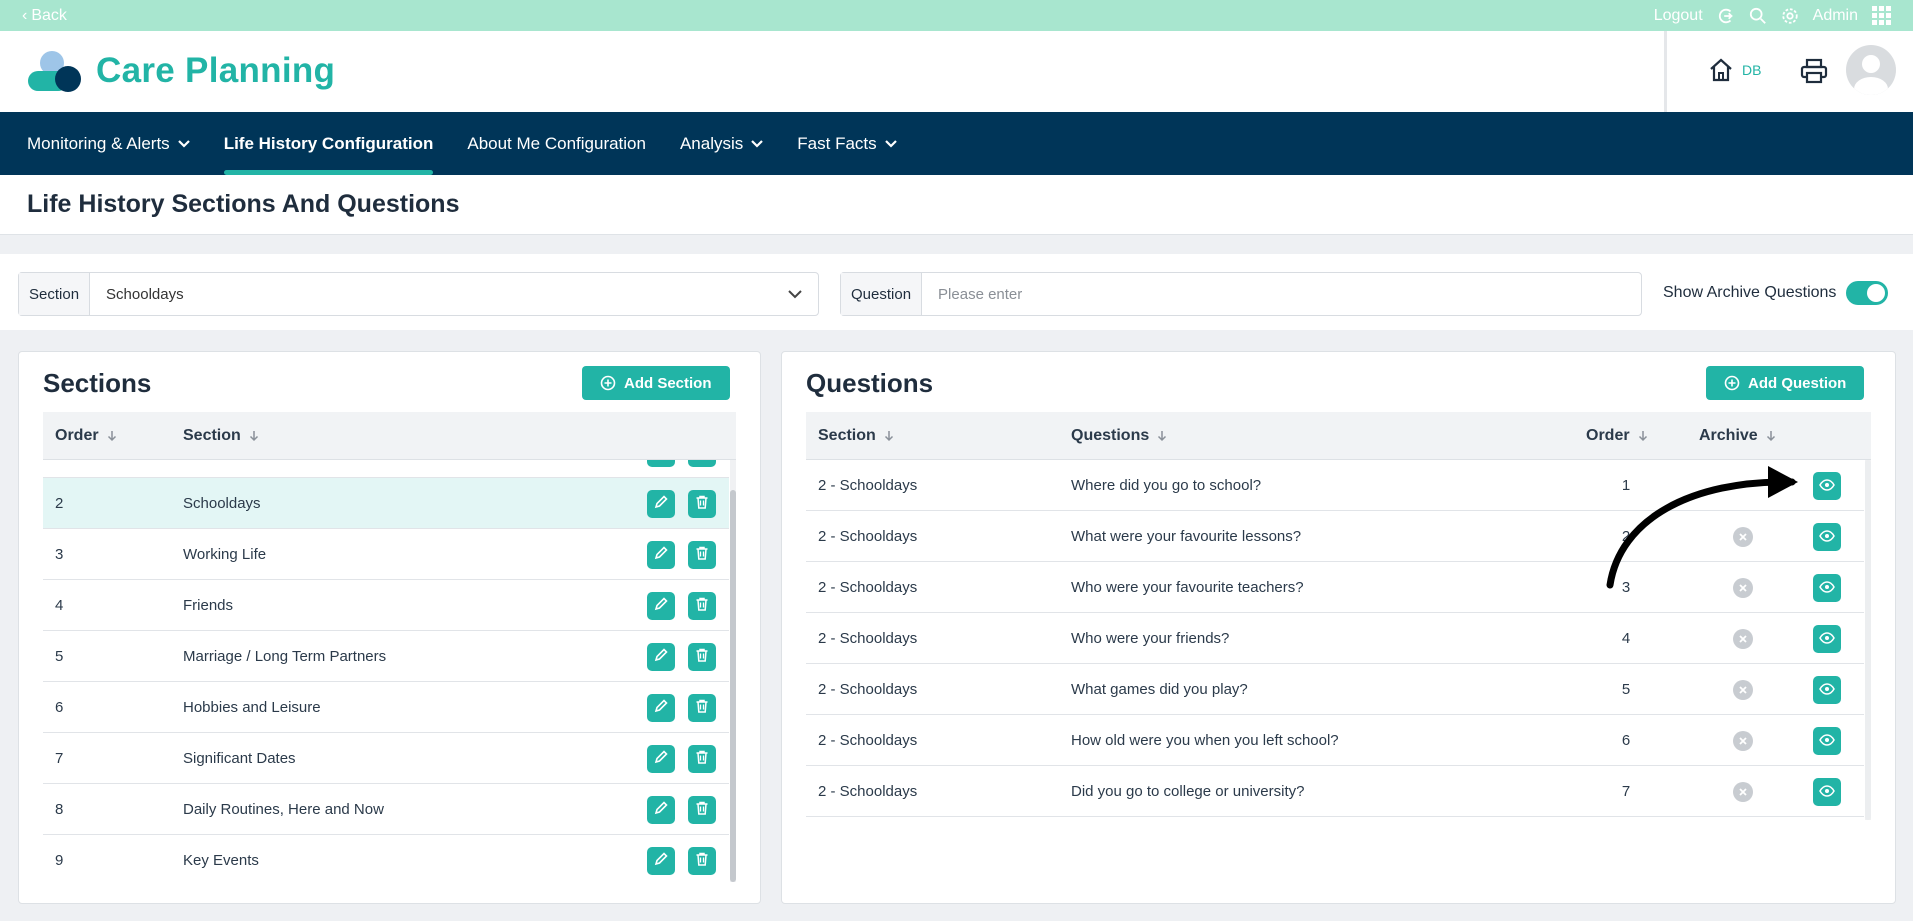 The image size is (1913, 921). Describe the element at coordinates (1881, 15) in the screenshot. I see `apps-grid-icon` at that location.